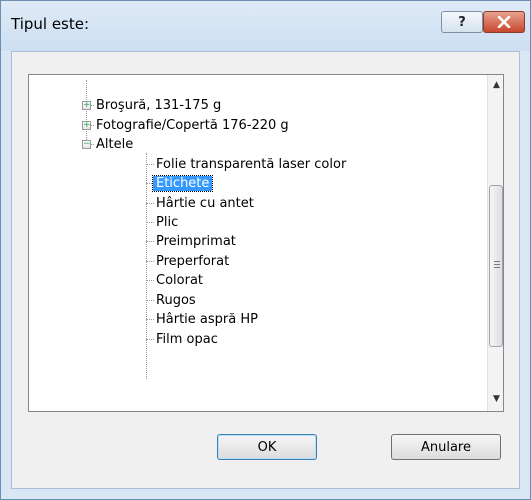 The height and width of the screenshot is (500, 531). Describe the element at coordinates (495, 399) in the screenshot. I see `scroll-down-arrow-icon: ▼` at that location.